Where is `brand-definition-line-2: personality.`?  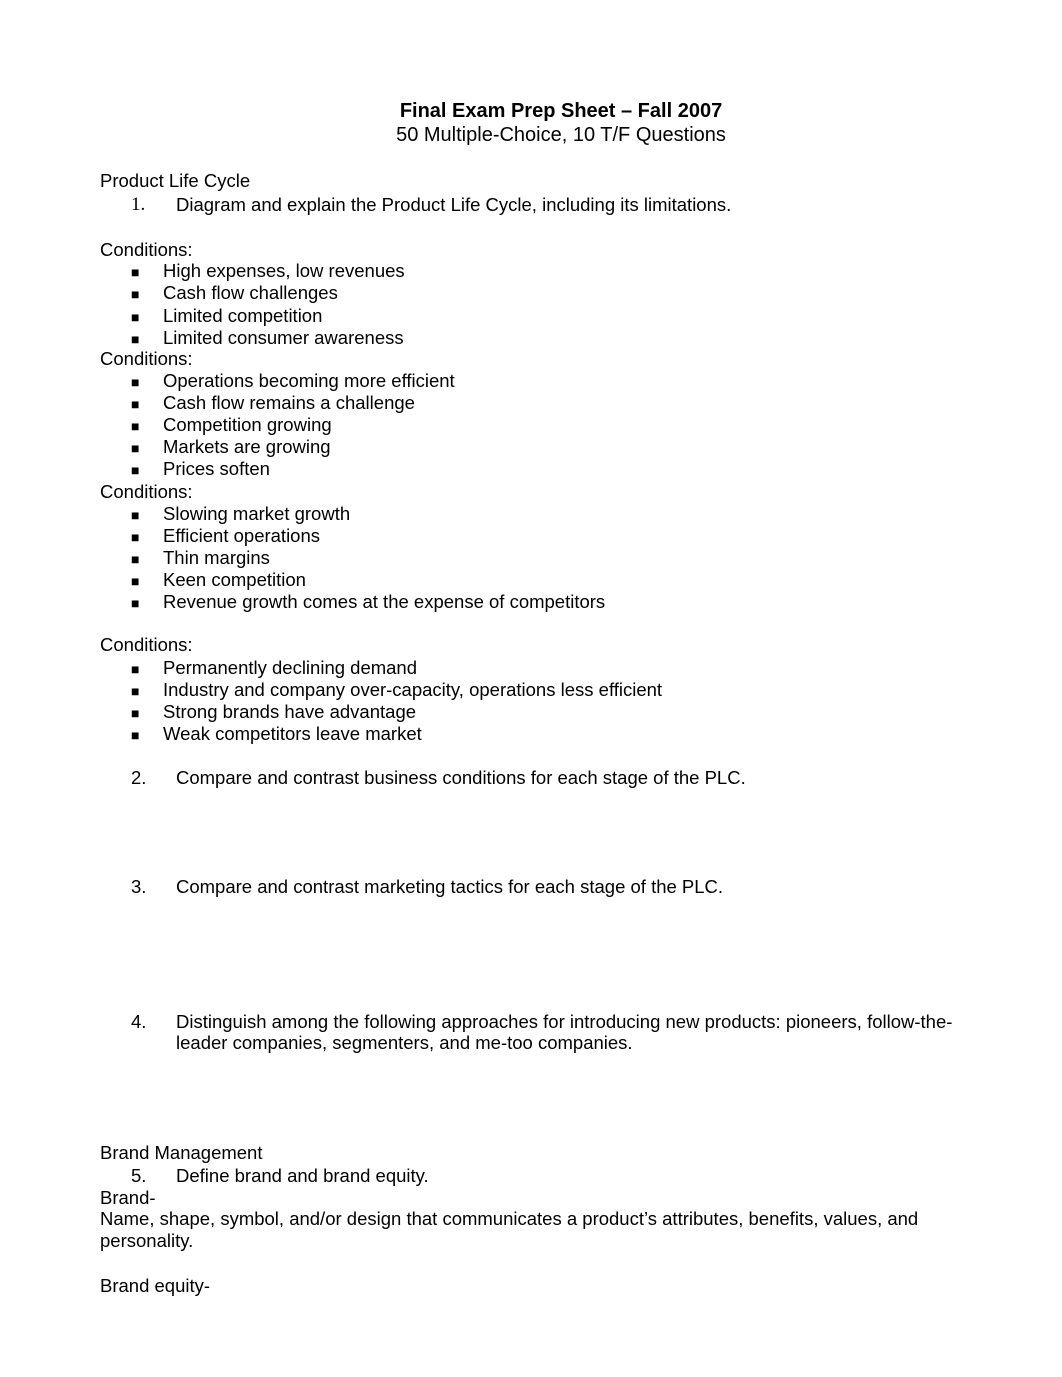 brand-definition-line-2: personality. is located at coordinates (147, 1240).